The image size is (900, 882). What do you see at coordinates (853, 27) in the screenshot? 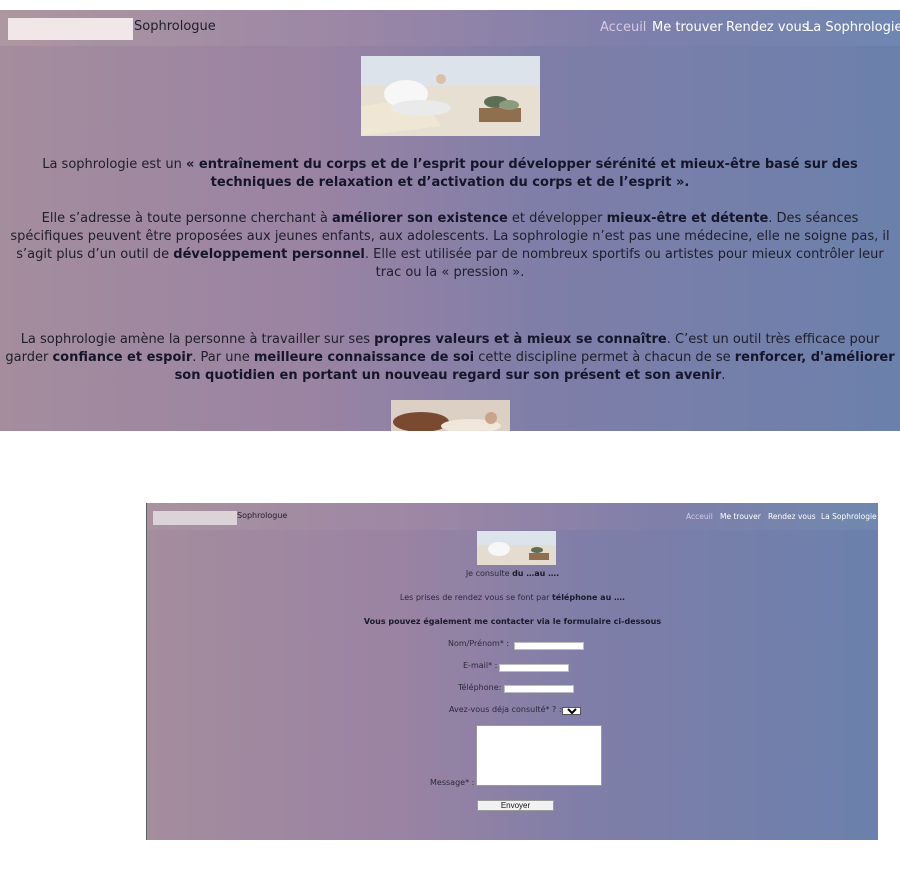
I see `nav-item-la-sophrologie: La Sophrologie` at bounding box center [853, 27].